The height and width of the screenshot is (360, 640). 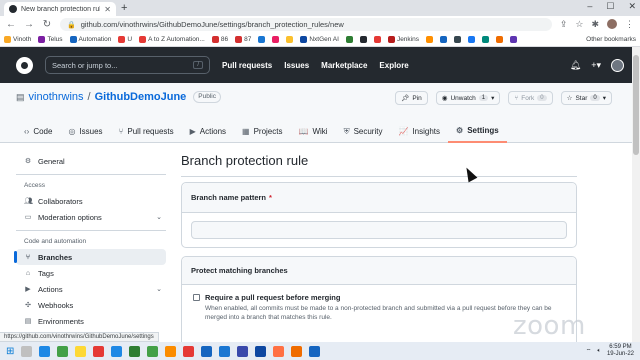 I want to click on nav-pull-requests: Pull requests, so click(x=247, y=65).